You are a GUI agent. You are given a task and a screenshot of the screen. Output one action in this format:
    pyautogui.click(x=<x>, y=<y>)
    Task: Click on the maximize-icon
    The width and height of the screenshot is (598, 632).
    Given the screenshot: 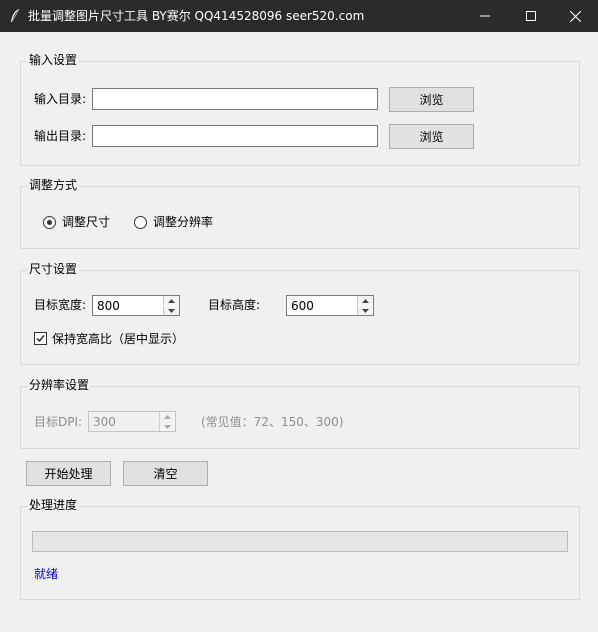 What is the action you would take?
    pyautogui.click(x=531, y=16)
    